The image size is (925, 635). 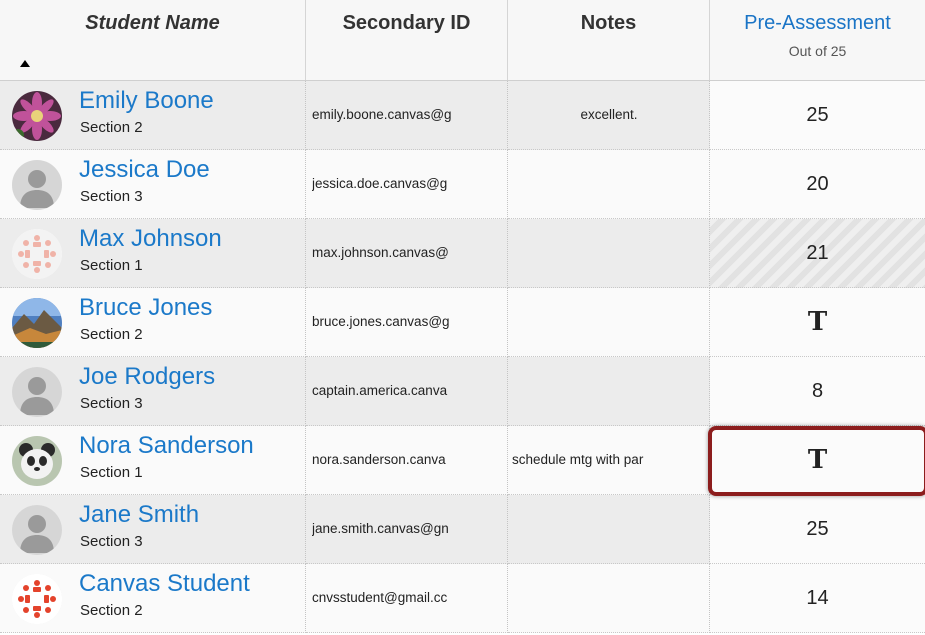 I want to click on grade-value: T, so click(x=817, y=322).